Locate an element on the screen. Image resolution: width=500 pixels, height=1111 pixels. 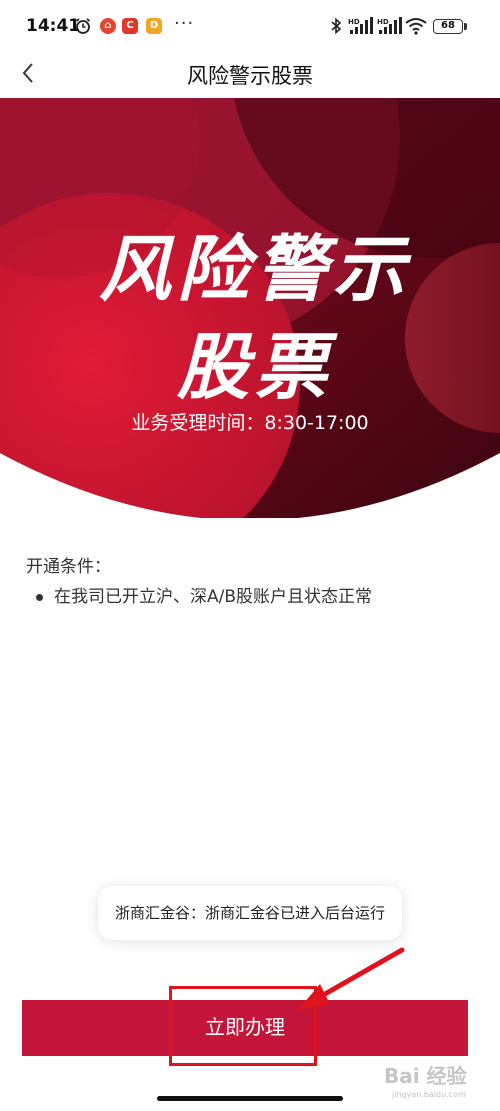
battery-icon: 68 is located at coordinates (448, 26).